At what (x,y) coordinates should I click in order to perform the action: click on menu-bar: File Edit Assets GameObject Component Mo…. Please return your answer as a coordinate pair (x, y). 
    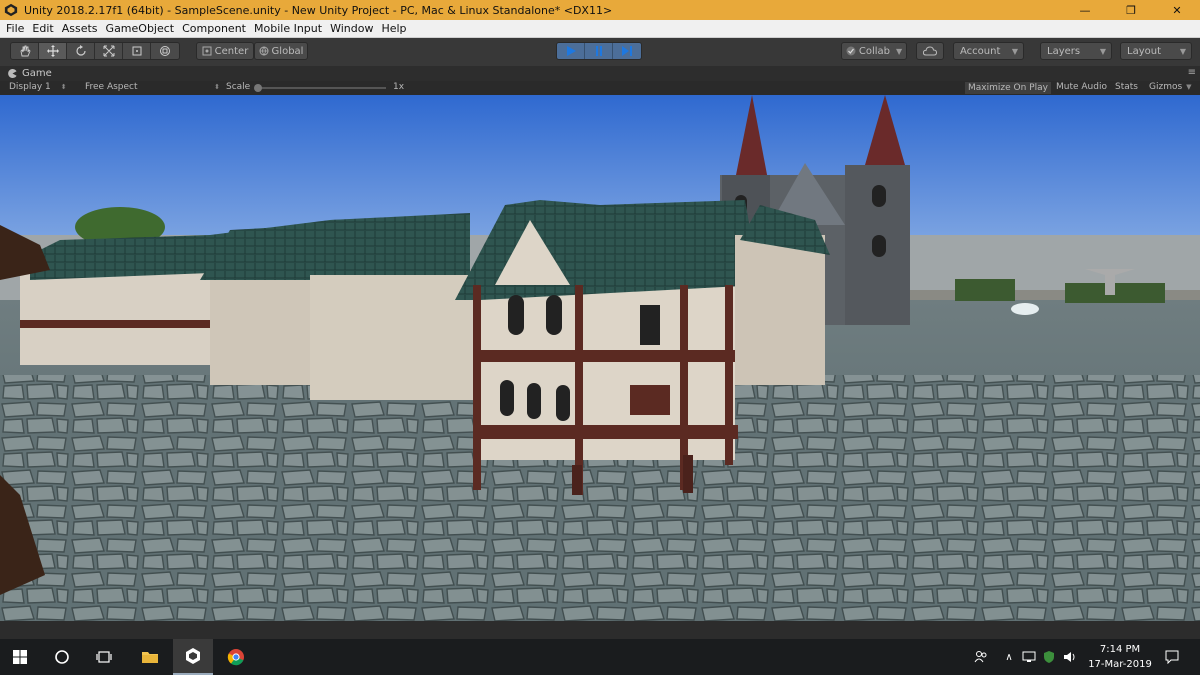
    Looking at the image, I should click on (600, 29).